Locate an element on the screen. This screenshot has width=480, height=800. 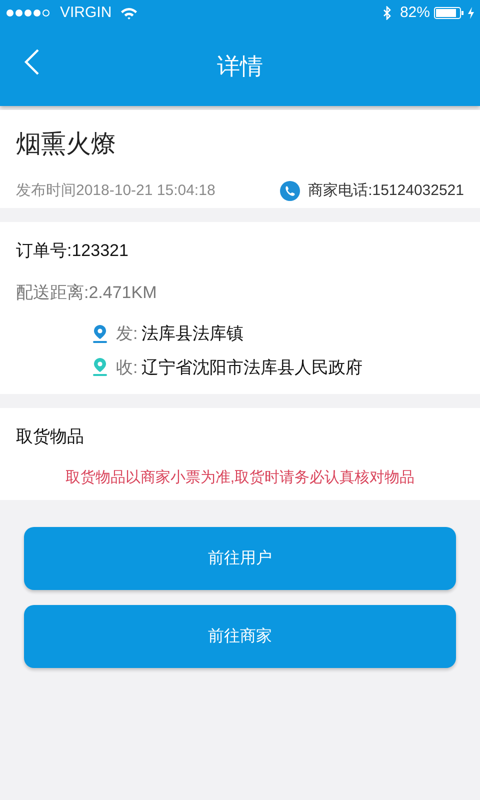
address-label: 收: is located at coordinates (127, 367).